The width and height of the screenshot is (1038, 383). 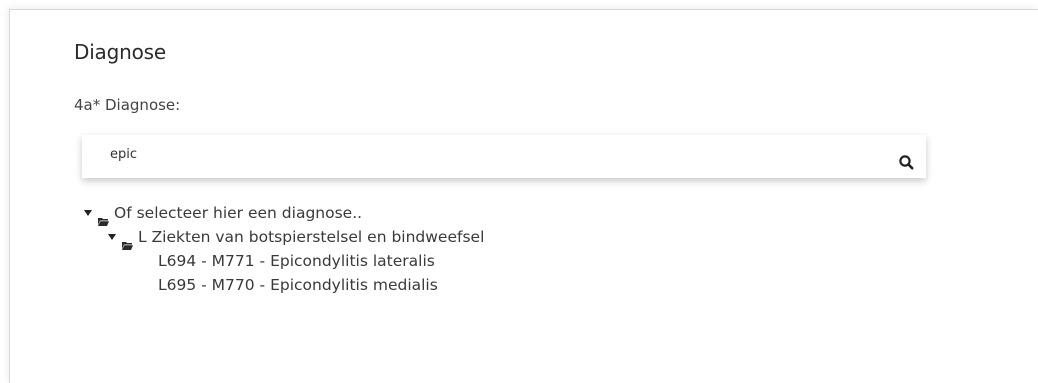 I want to click on tree-node-root-label: Of selecteer hier een diagnose.., so click(x=238, y=213).